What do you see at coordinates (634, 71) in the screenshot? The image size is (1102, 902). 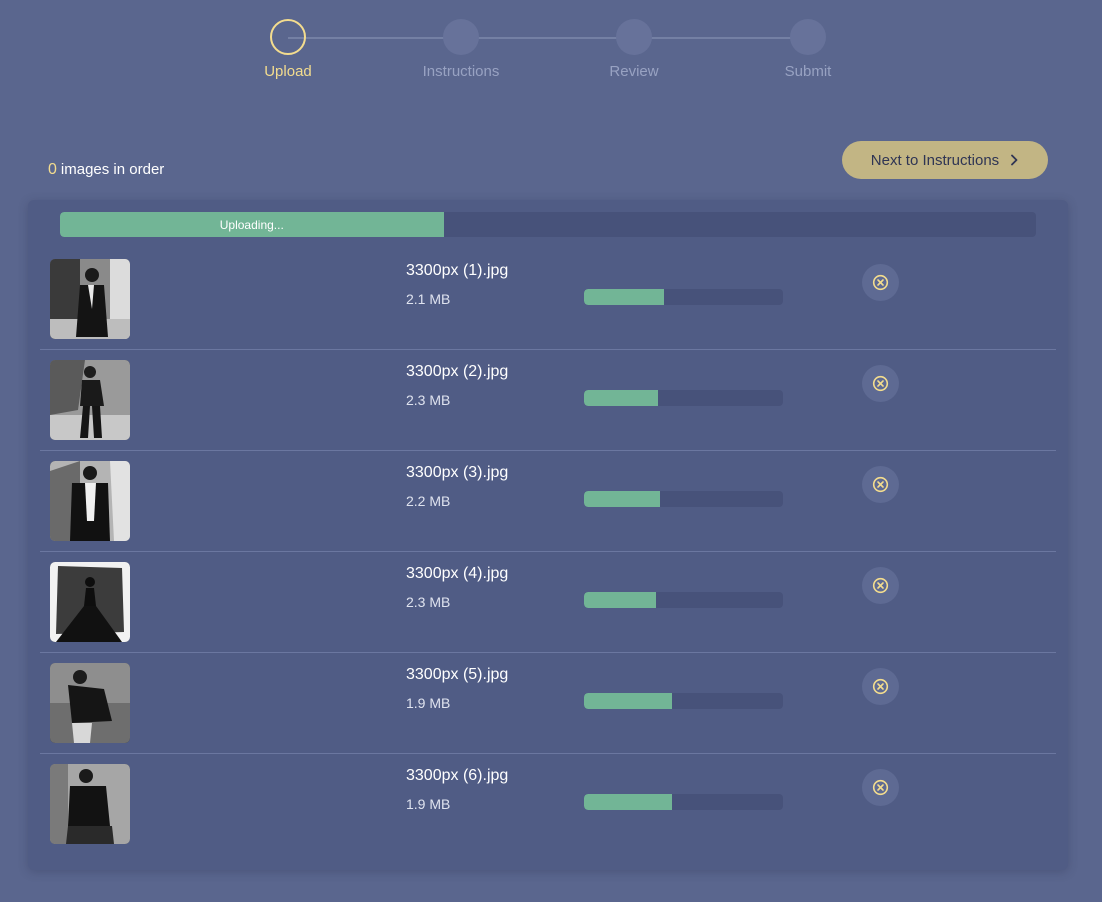 I see `step-label-review: Review` at bounding box center [634, 71].